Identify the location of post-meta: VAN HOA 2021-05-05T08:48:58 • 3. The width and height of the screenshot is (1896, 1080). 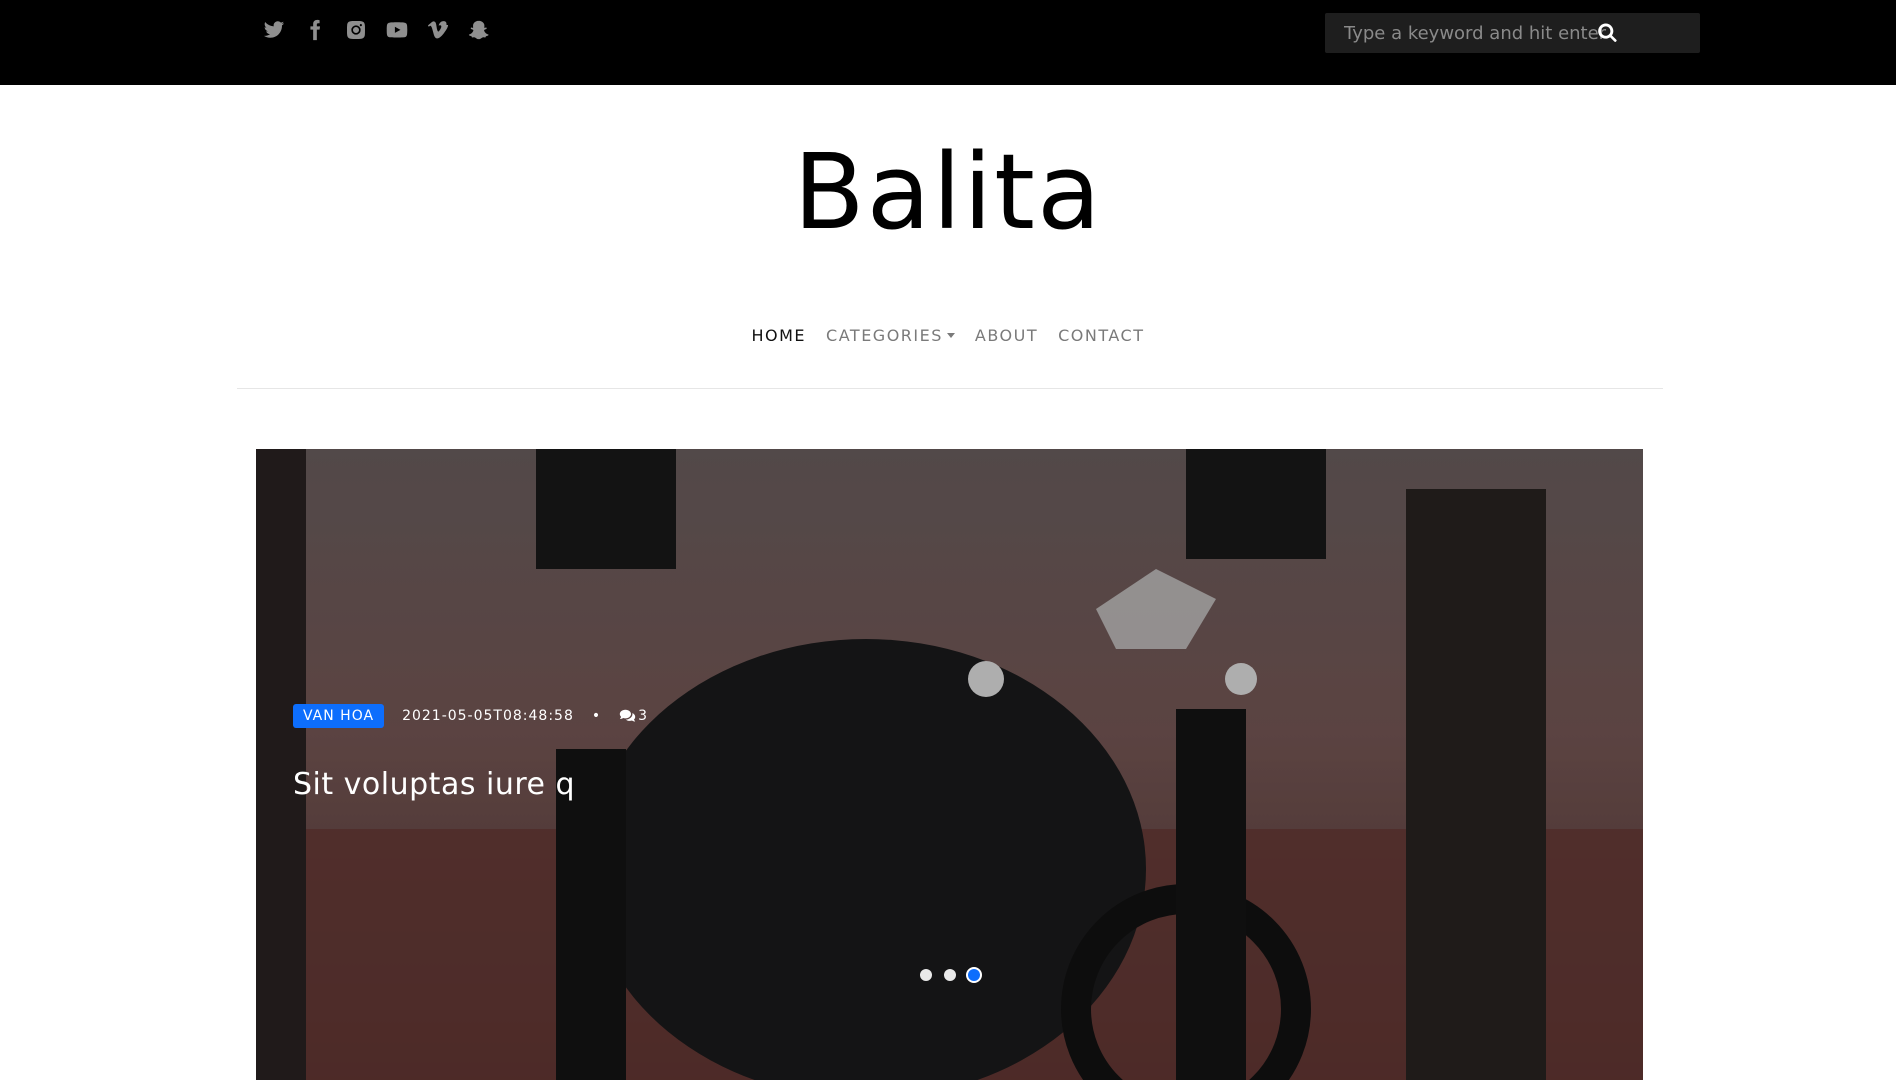
(470, 716).